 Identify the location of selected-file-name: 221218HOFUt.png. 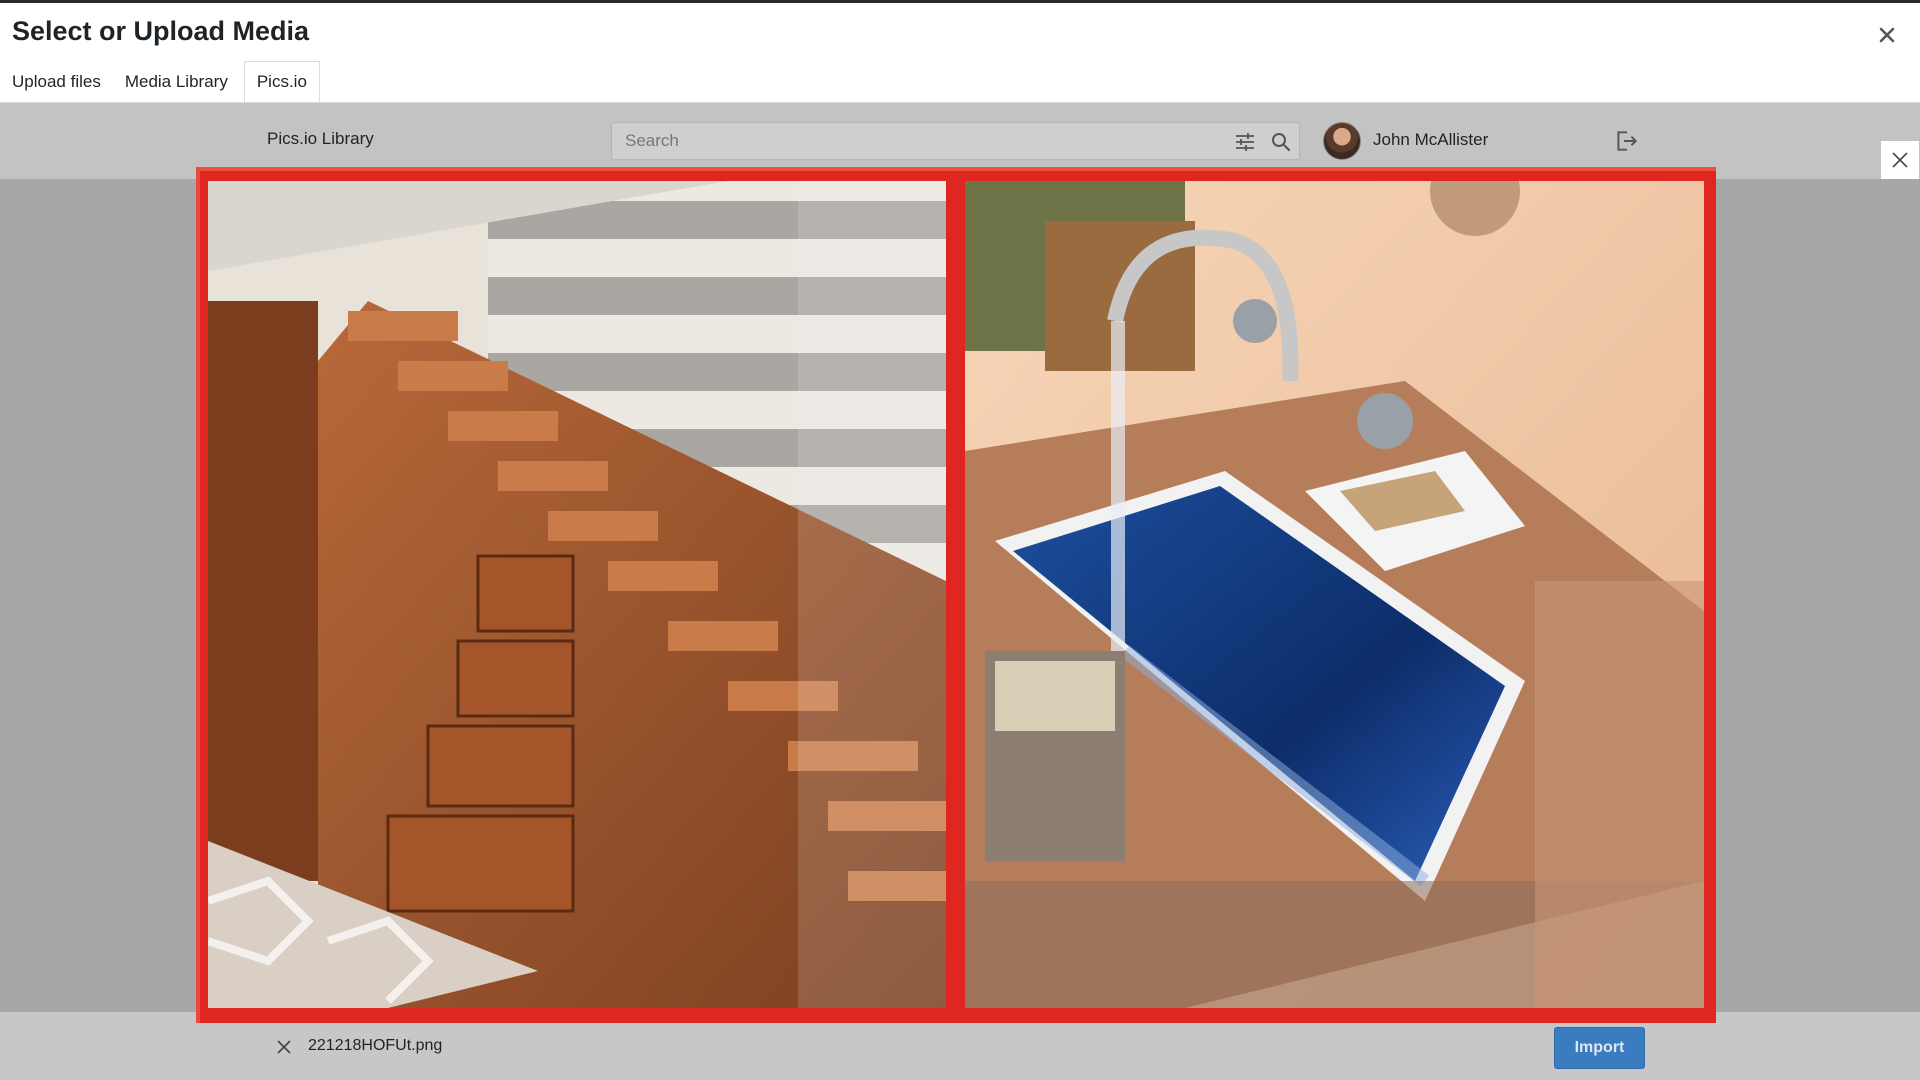
(375, 1045).